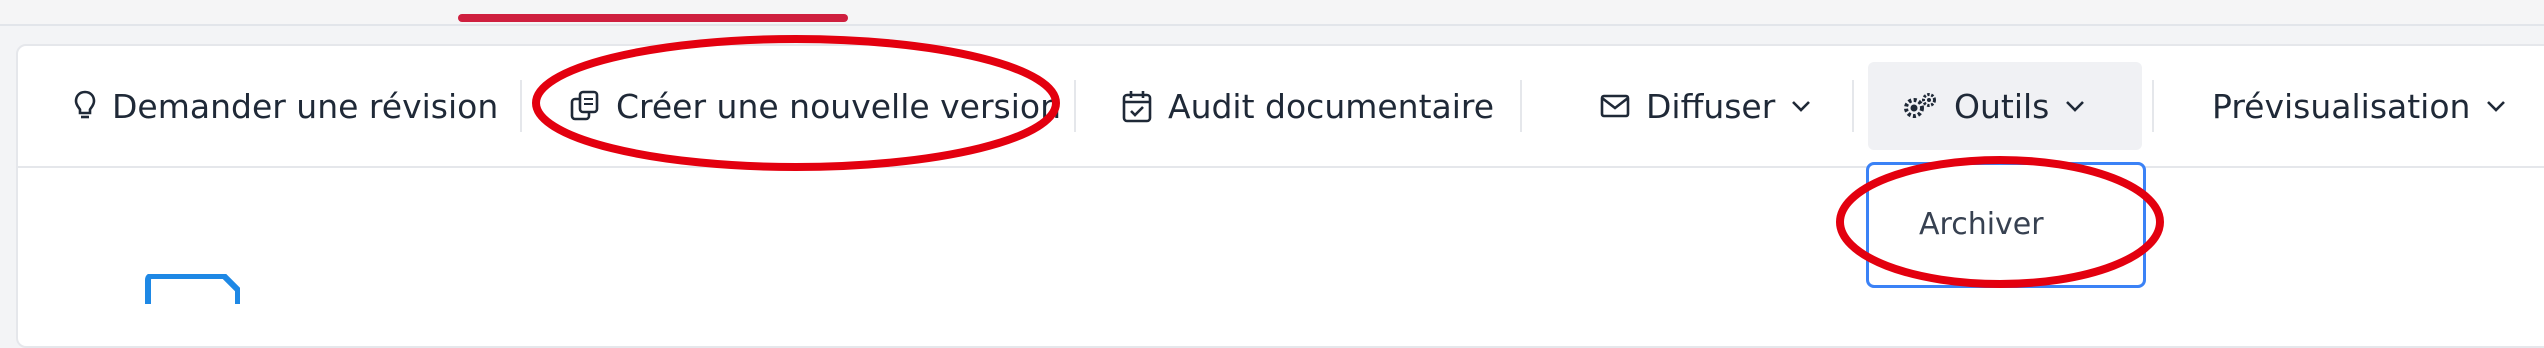 The height and width of the screenshot is (348, 2544). I want to click on active-tab-indicator, so click(653, 18).